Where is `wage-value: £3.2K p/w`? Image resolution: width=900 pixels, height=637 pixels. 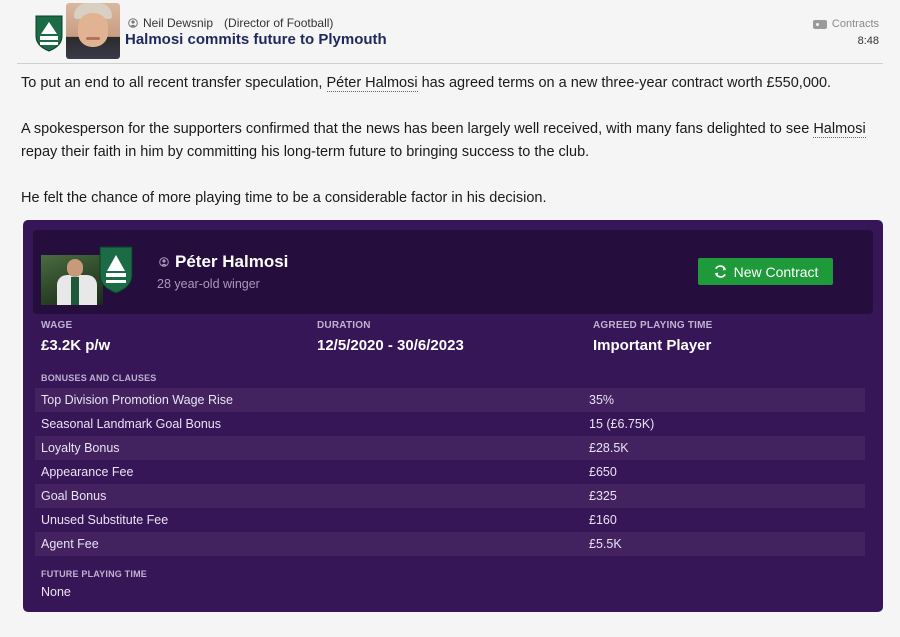
wage-value: £3.2K p/w is located at coordinates (76, 345).